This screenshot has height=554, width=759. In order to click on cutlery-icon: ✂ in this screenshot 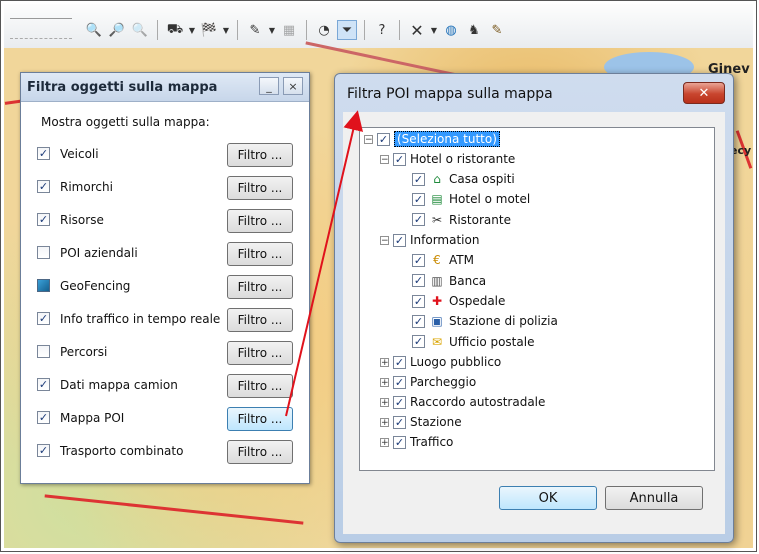, I will do `click(437, 219)`.